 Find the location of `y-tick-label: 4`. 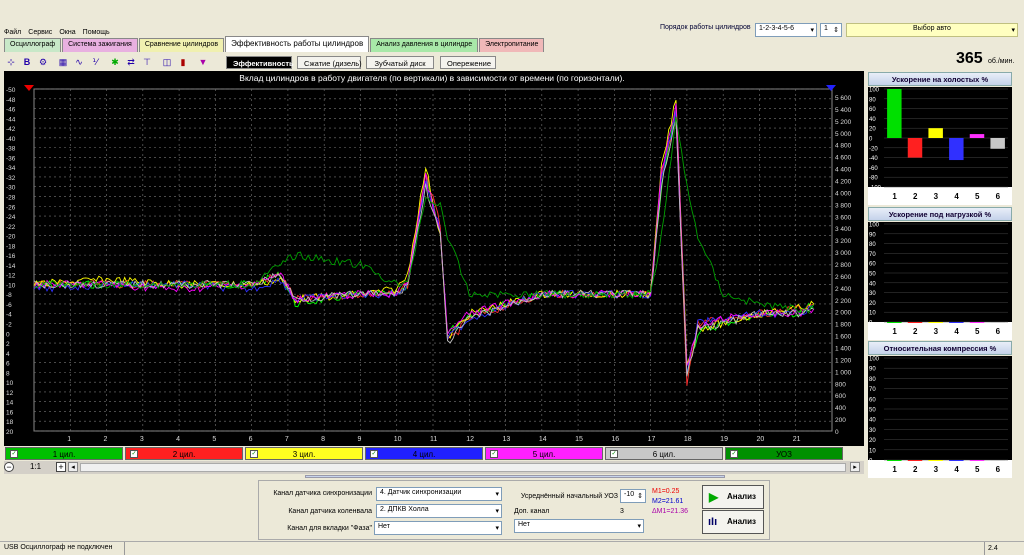

y-tick-label: 4 is located at coordinates (8, 354).